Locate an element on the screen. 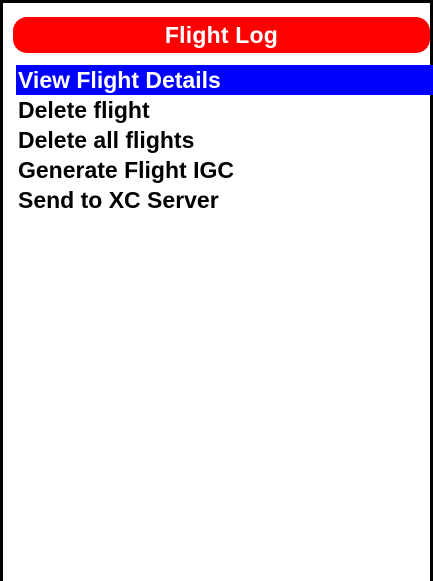  menu-item-delete-flight: Delete flight is located at coordinates (224, 110).